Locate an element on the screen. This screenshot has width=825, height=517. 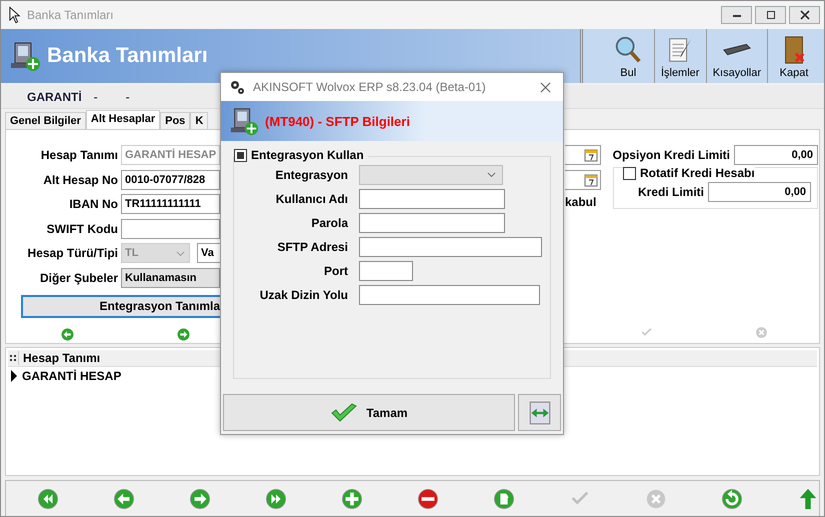
toolbar-button: Kapat is located at coordinates (794, 56).